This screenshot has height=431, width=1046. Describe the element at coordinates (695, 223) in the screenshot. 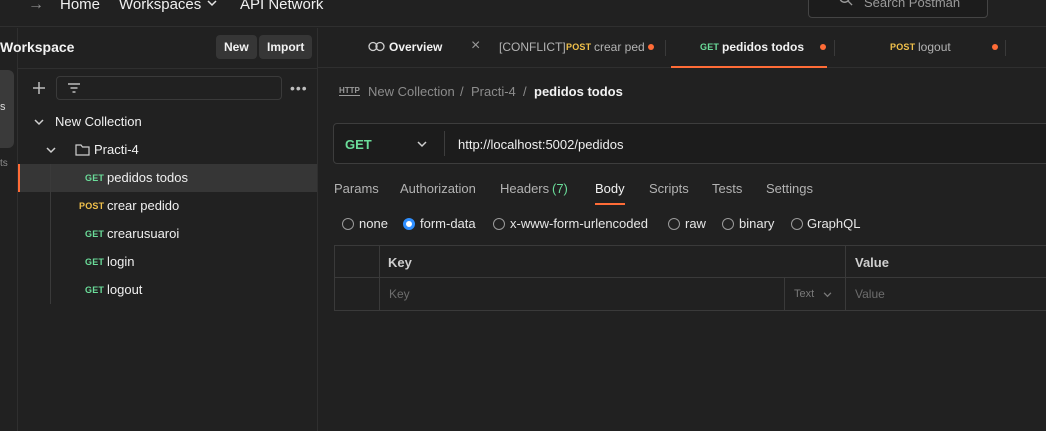

I see `radio-label: raw` at that location.